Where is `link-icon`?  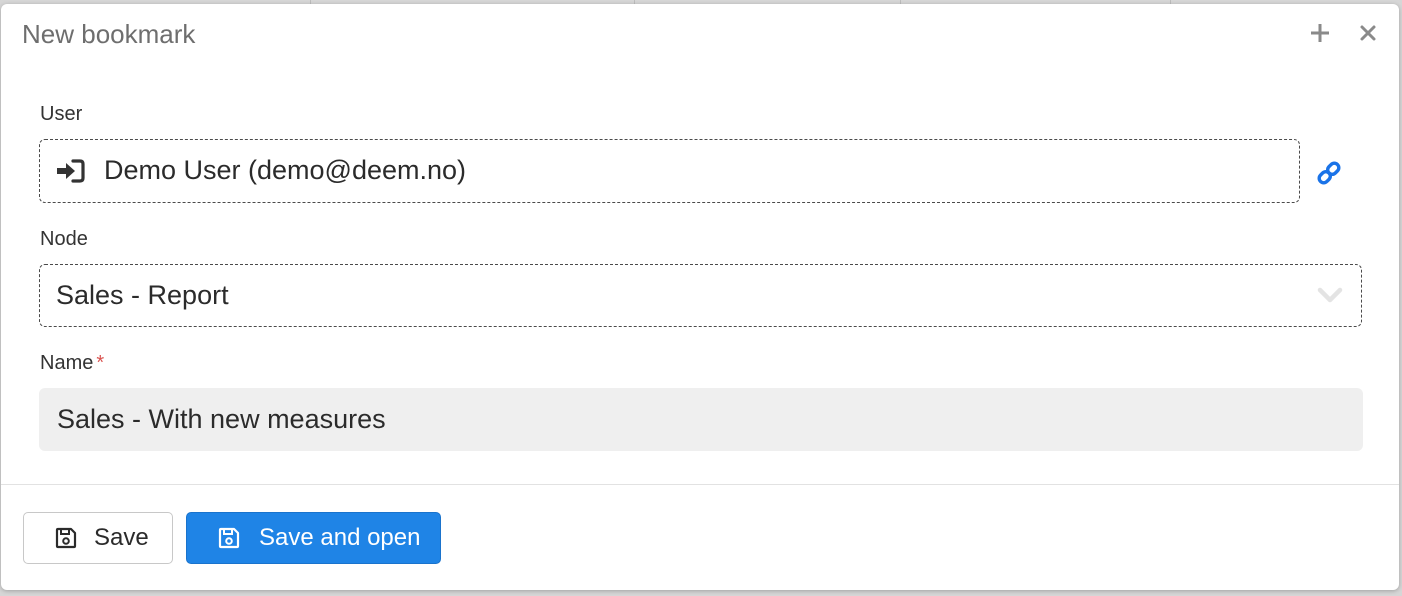 link-icon is located at coordinates (1329, 173).